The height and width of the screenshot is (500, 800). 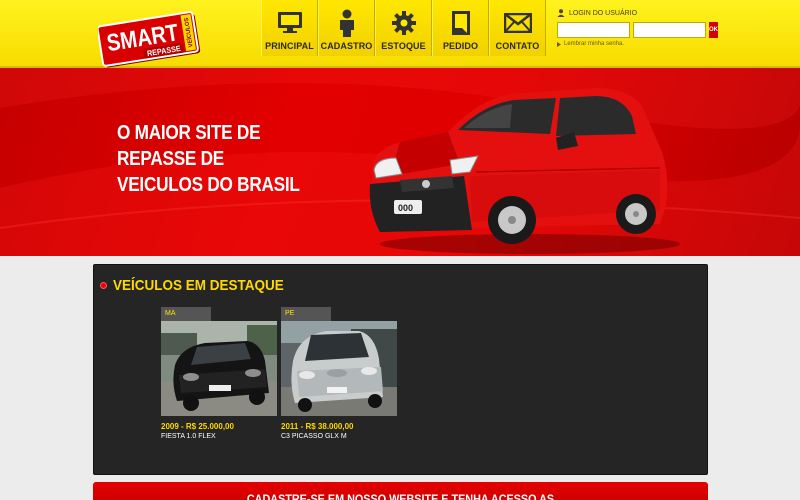 What do you see at coordinates (403, 46) in the screenshot?
I see `nav-label: ESTOQUE` at bounding box center [403, 46].